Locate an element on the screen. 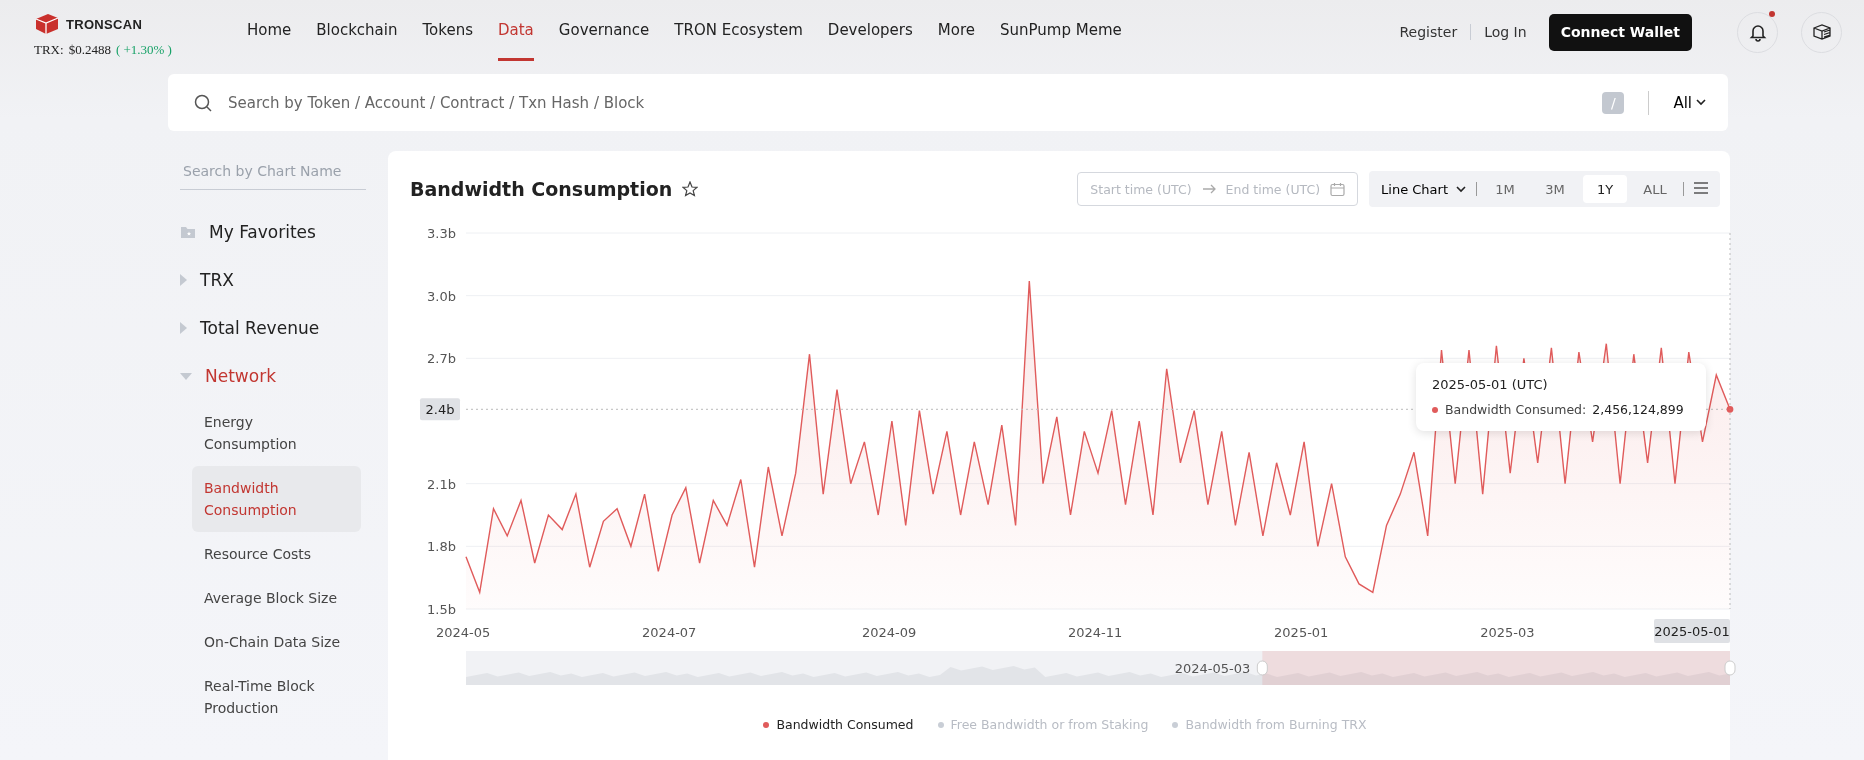  sidebar-subitem: Average Block Size is located at coordinates (276, 598).